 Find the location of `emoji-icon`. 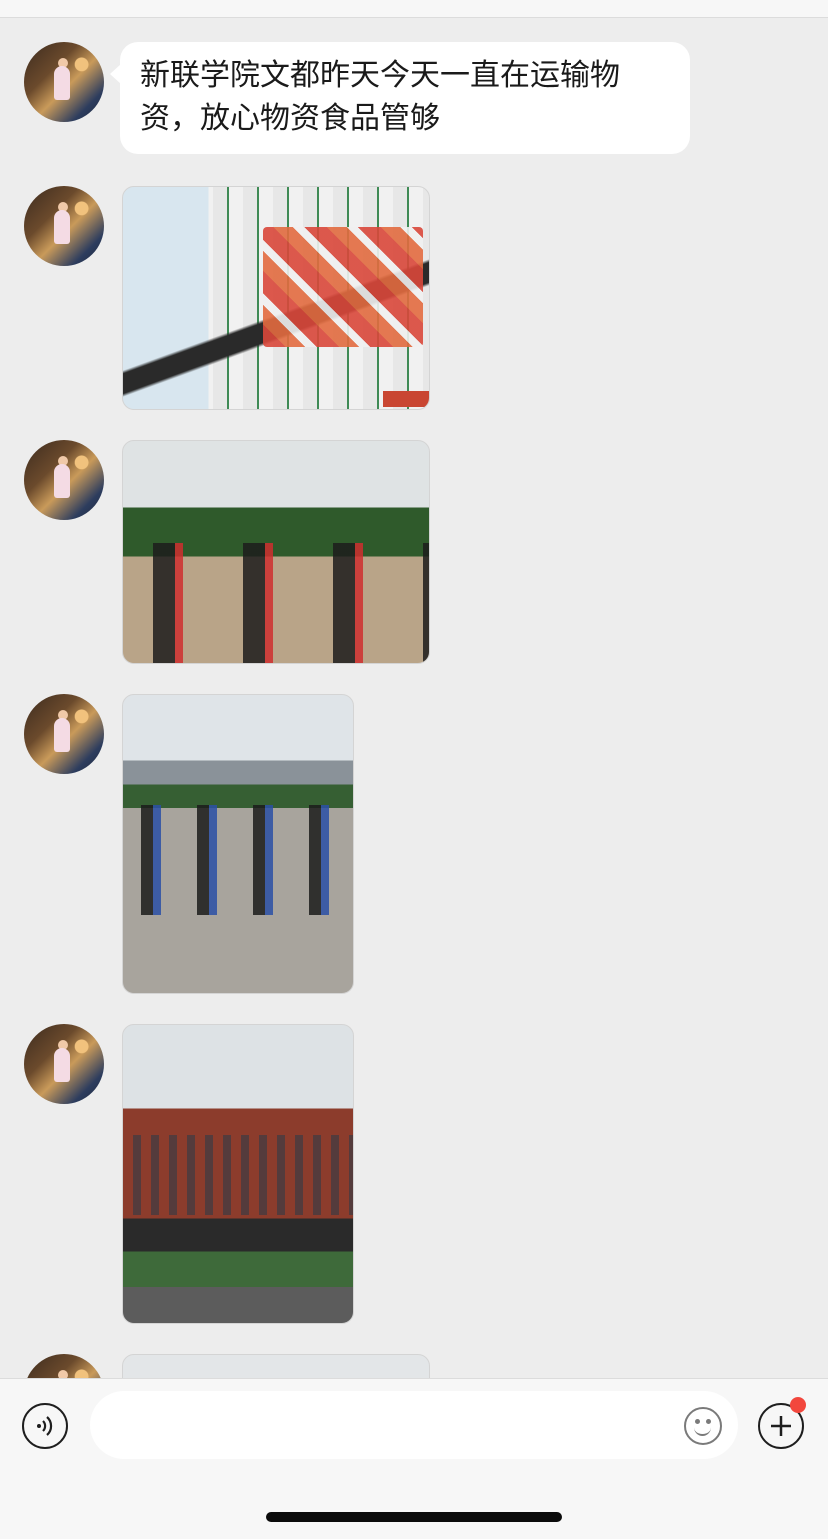

emoji-icon is located at coordinates (703, 1426).